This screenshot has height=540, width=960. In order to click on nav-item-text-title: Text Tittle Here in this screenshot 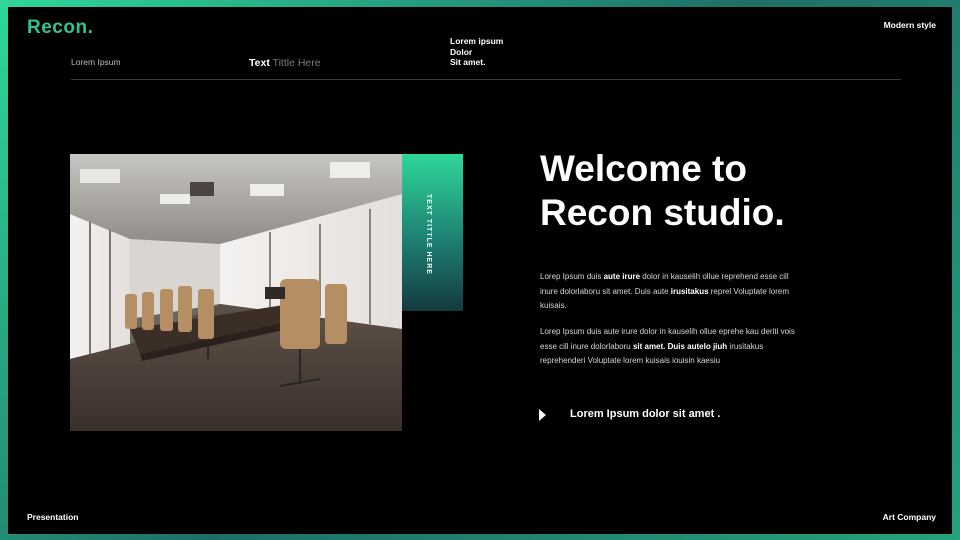, I will do `click(285, 63)`.